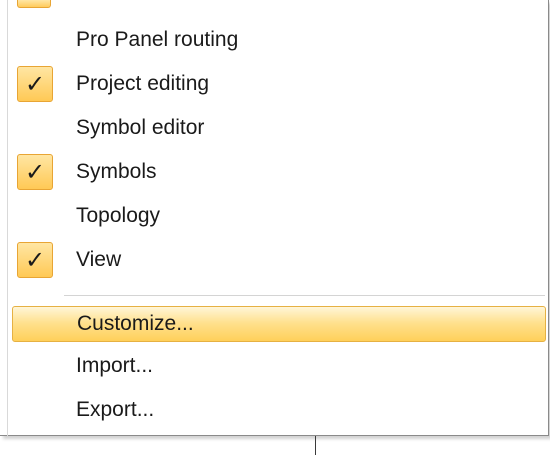 This screenshot has height=455, width=550. Describe the element at coordinates (304, 296) in the screenshot. I see `menu-separator-highlight` at that location.